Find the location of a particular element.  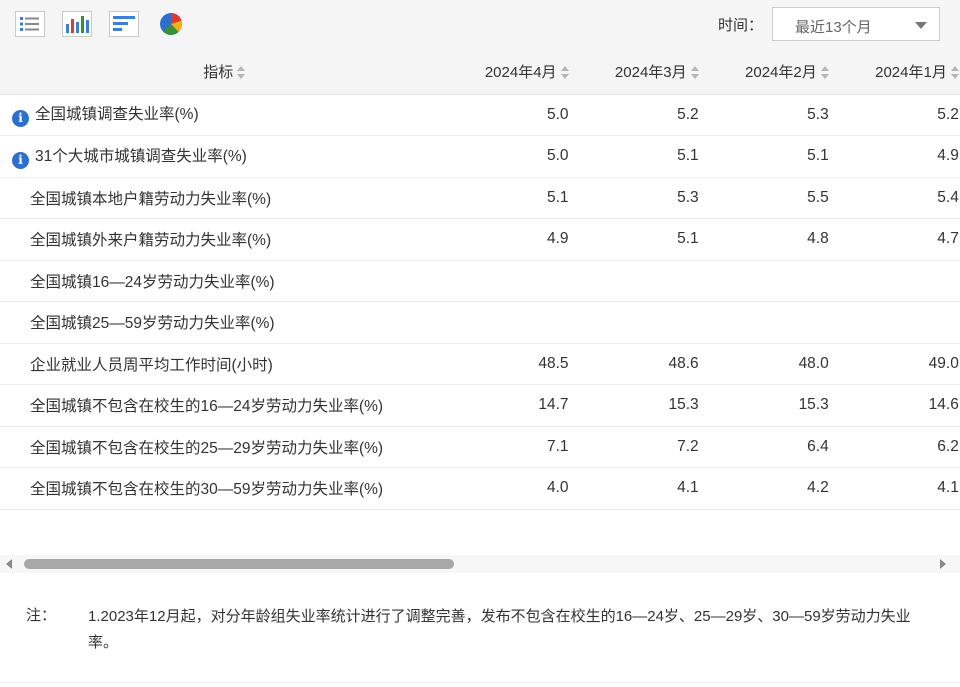

value-cell: 48.0 is located at coordinates (774, 364).